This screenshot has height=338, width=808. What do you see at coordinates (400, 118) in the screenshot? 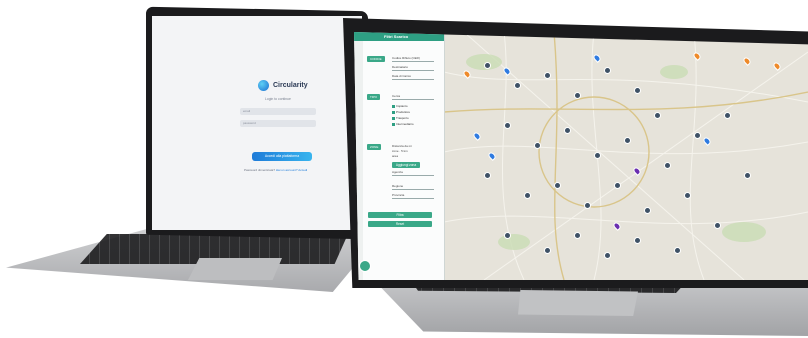
I see `checkbox-trasporto: Trasporto` at bounding box center [400, 118].